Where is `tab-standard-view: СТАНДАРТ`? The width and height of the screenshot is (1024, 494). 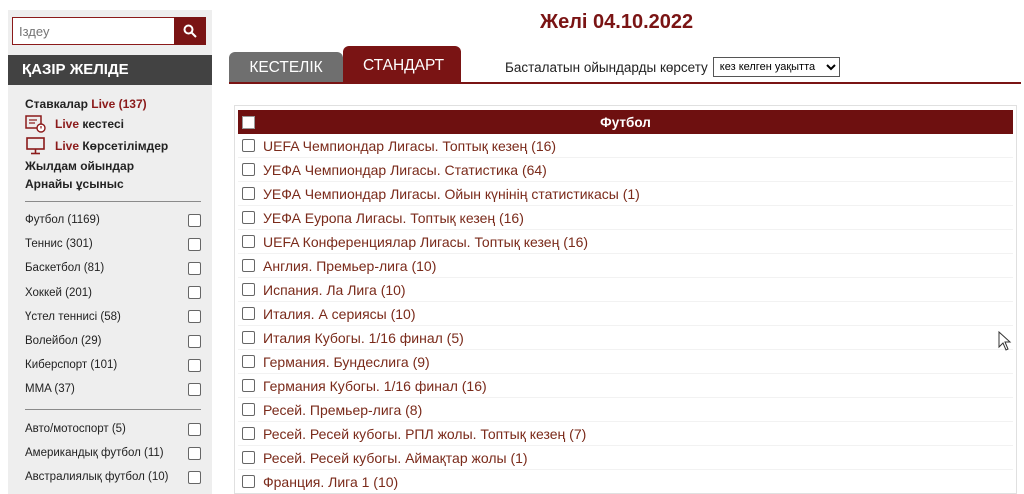
tab-standard-view: СТАНДАРТ is located at coordinates (402, 64).